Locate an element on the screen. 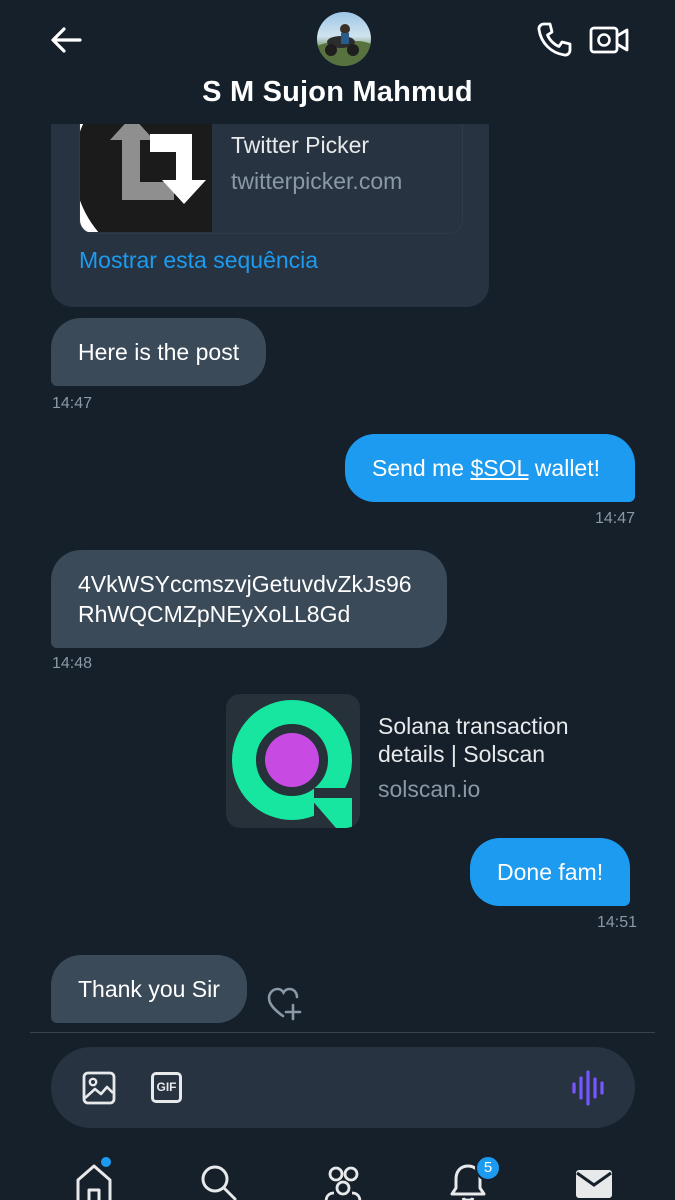  add-reaction-heart-icon is located at coordinates (285, 1004).